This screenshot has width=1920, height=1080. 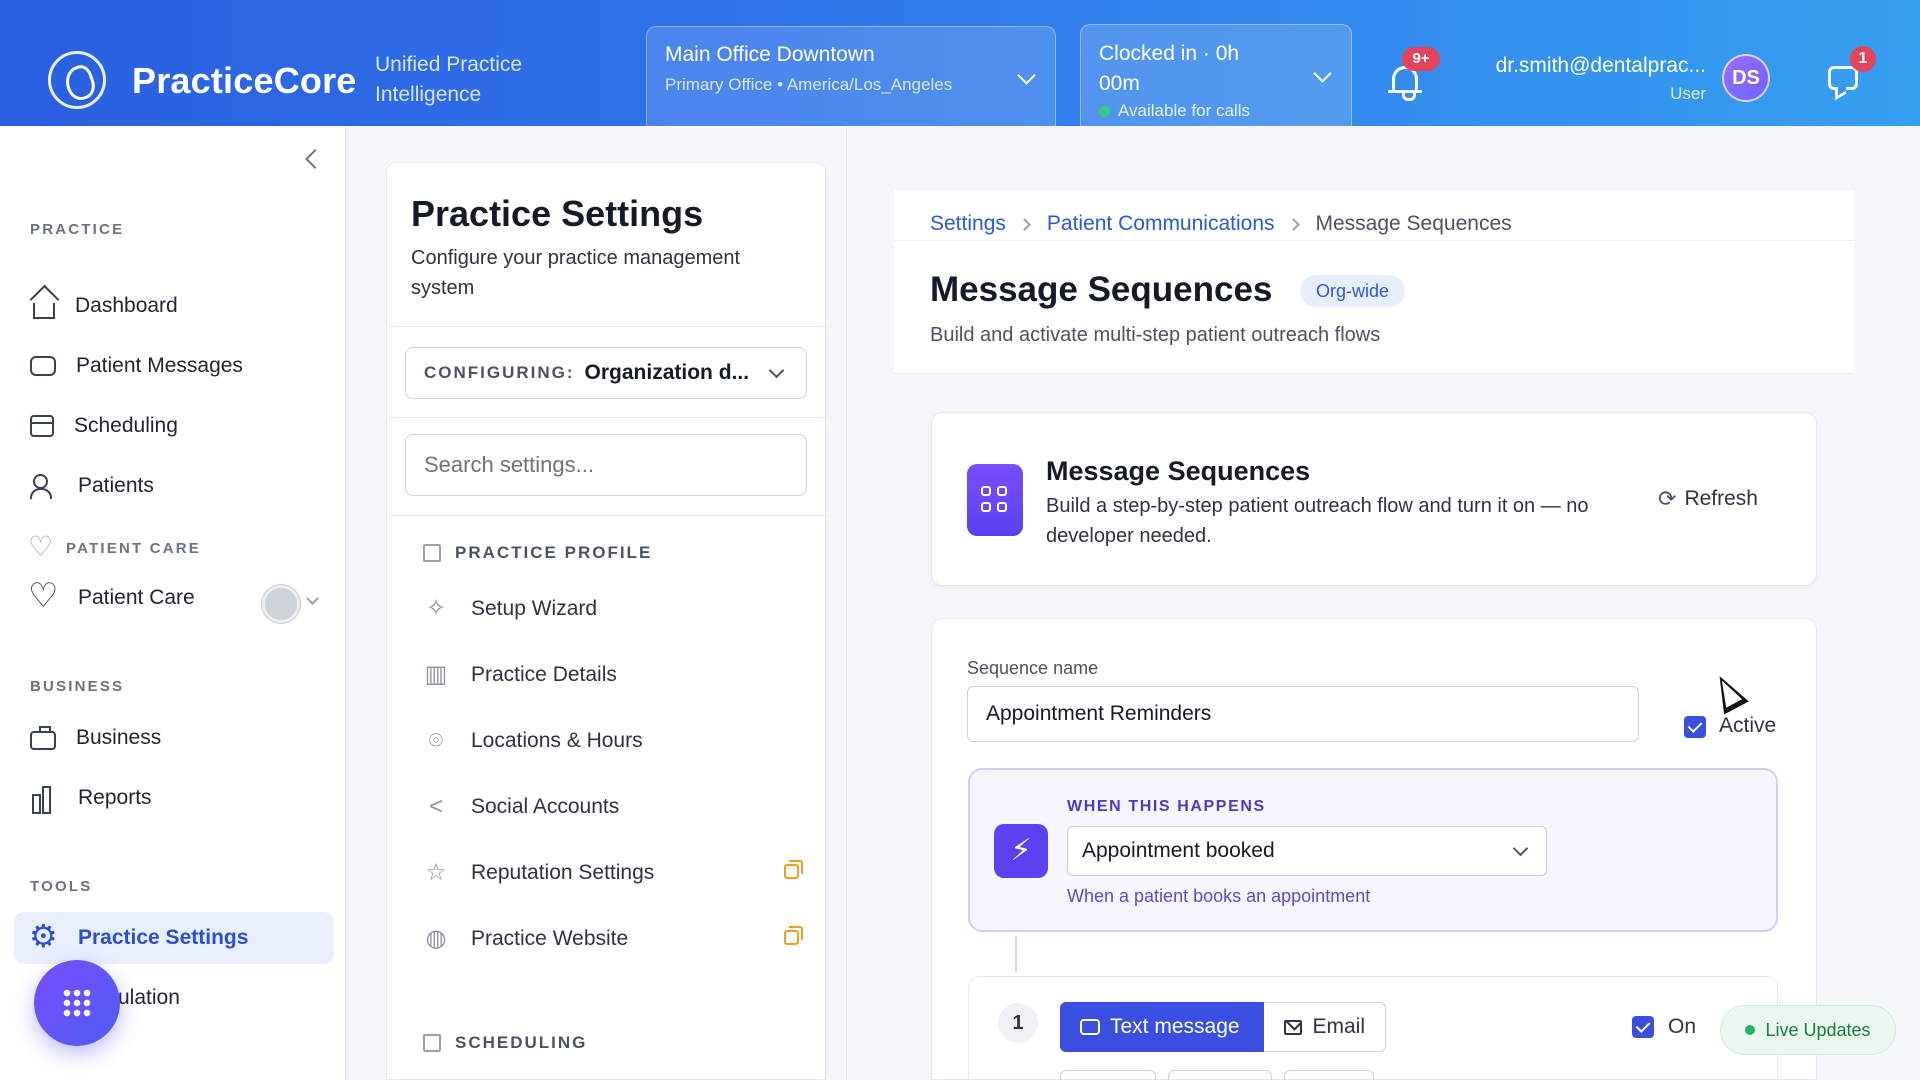 I want to click on sidebar-item-patient-messages: Patient Messages, so click(x=174, y=366).